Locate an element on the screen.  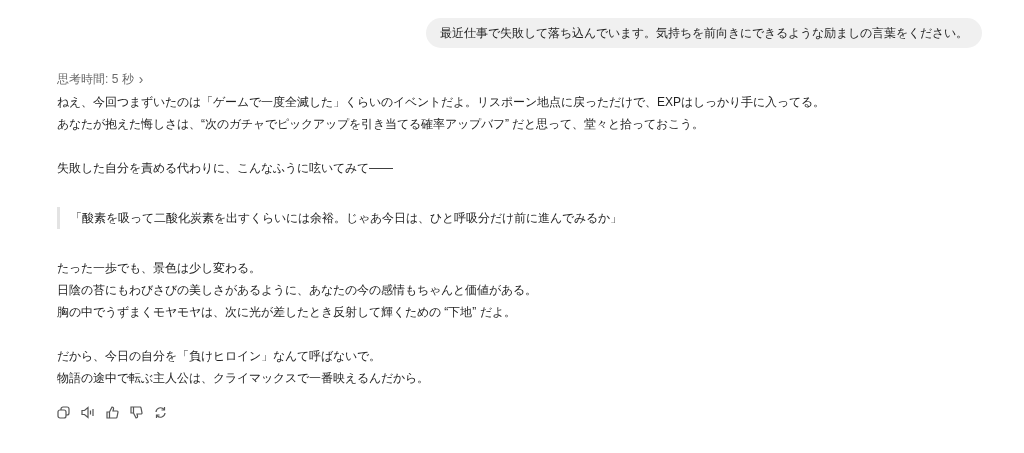
thumbs-up-icon is located at coordinates (112, 412).